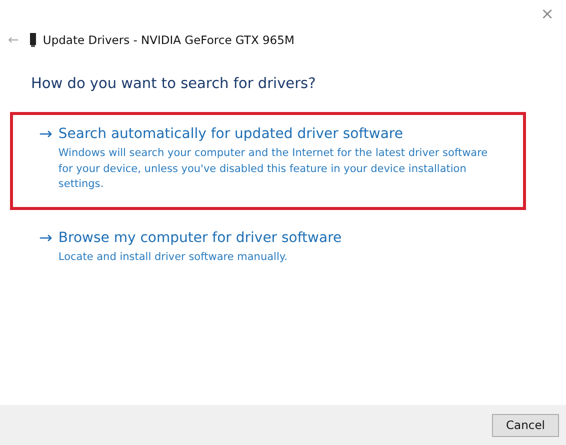 This screenshot has width=566, height=445. What do you see at coordinates (273, 169) in the screenshot?
I see `option-description: Windows will search your computer and the Internet for the latest driver software for your device, unless you've disabled this feature in your device installation settings.` at bounding box center [273, 169].